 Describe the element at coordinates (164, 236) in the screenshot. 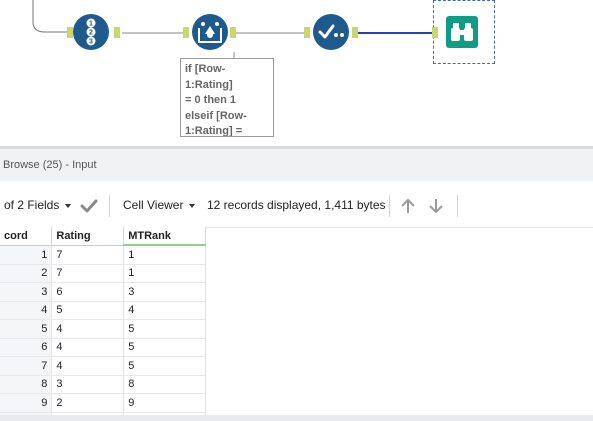

I see `column-header-mtrank: MTRank` at that location.